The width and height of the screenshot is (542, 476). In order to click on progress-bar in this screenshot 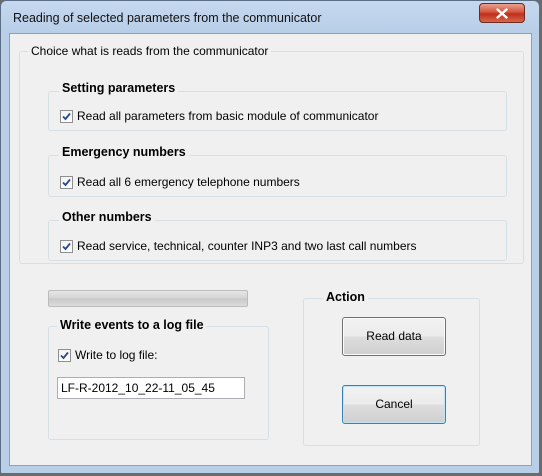, I will do `click(148, 298)`.